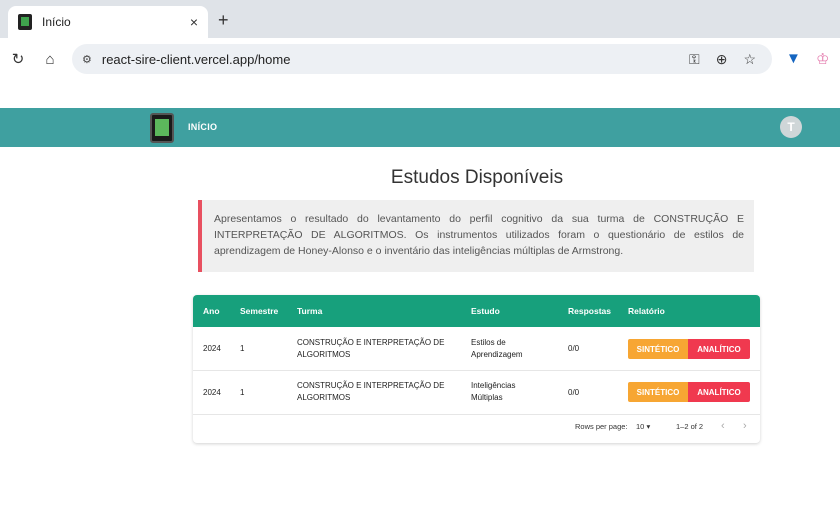 This screenshot has height=511, width=840. Describe the element at coordinates (18, 59) in the screenshot. I see `reload-icon: ↻` at that location.